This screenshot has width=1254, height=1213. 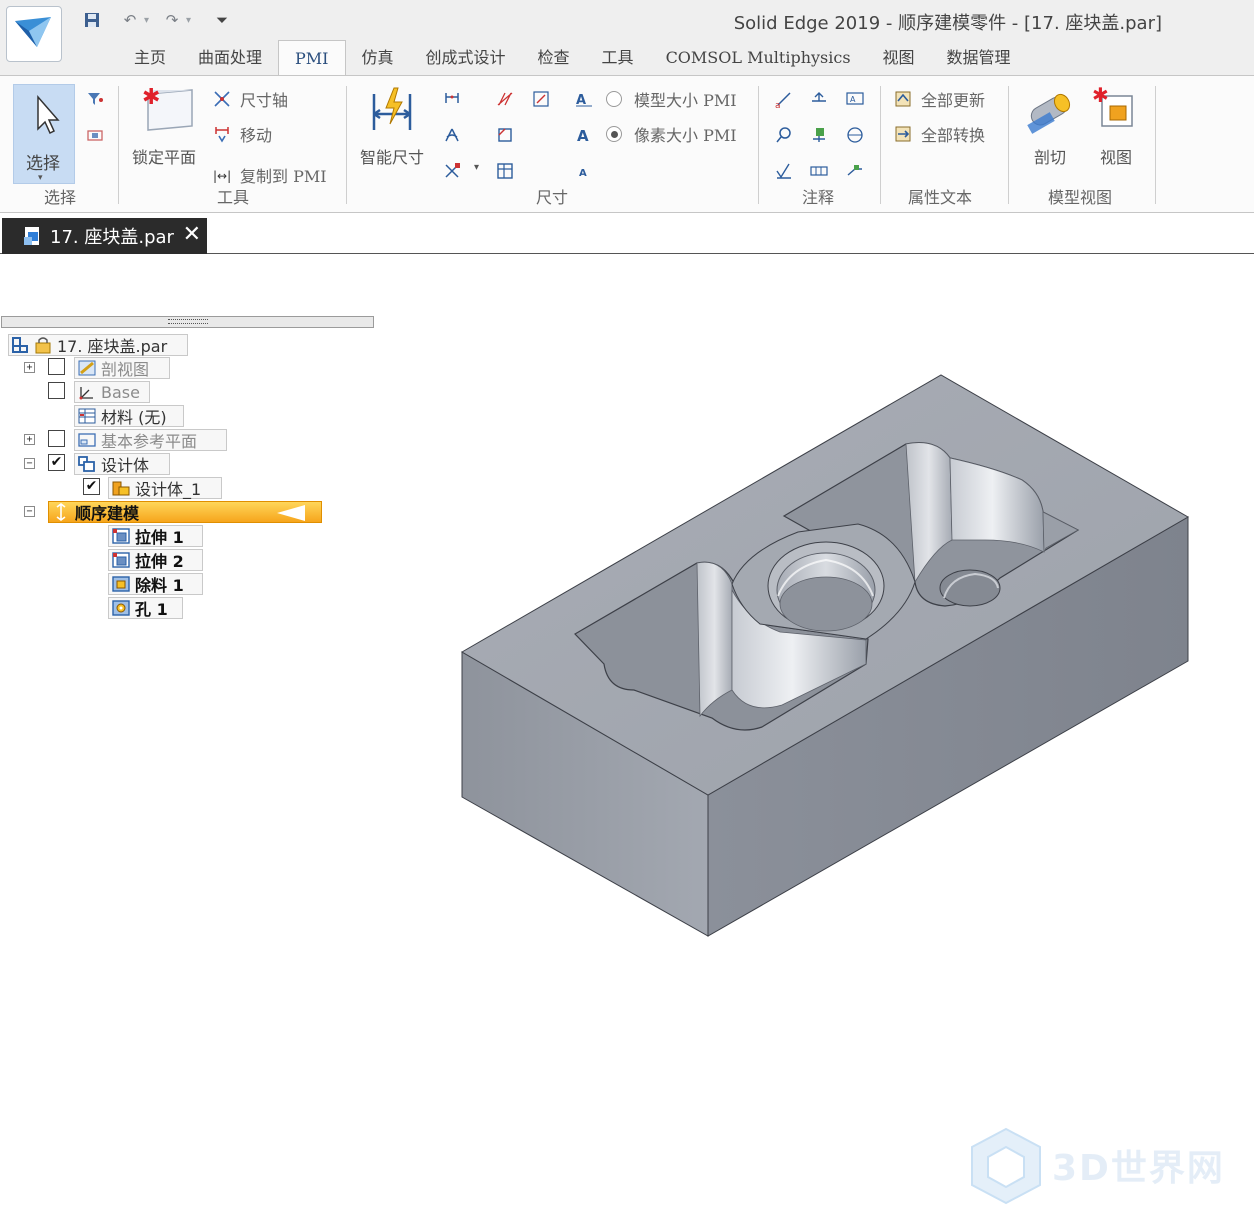 I want to click on splitter-grip, so click(x=188, y=321).